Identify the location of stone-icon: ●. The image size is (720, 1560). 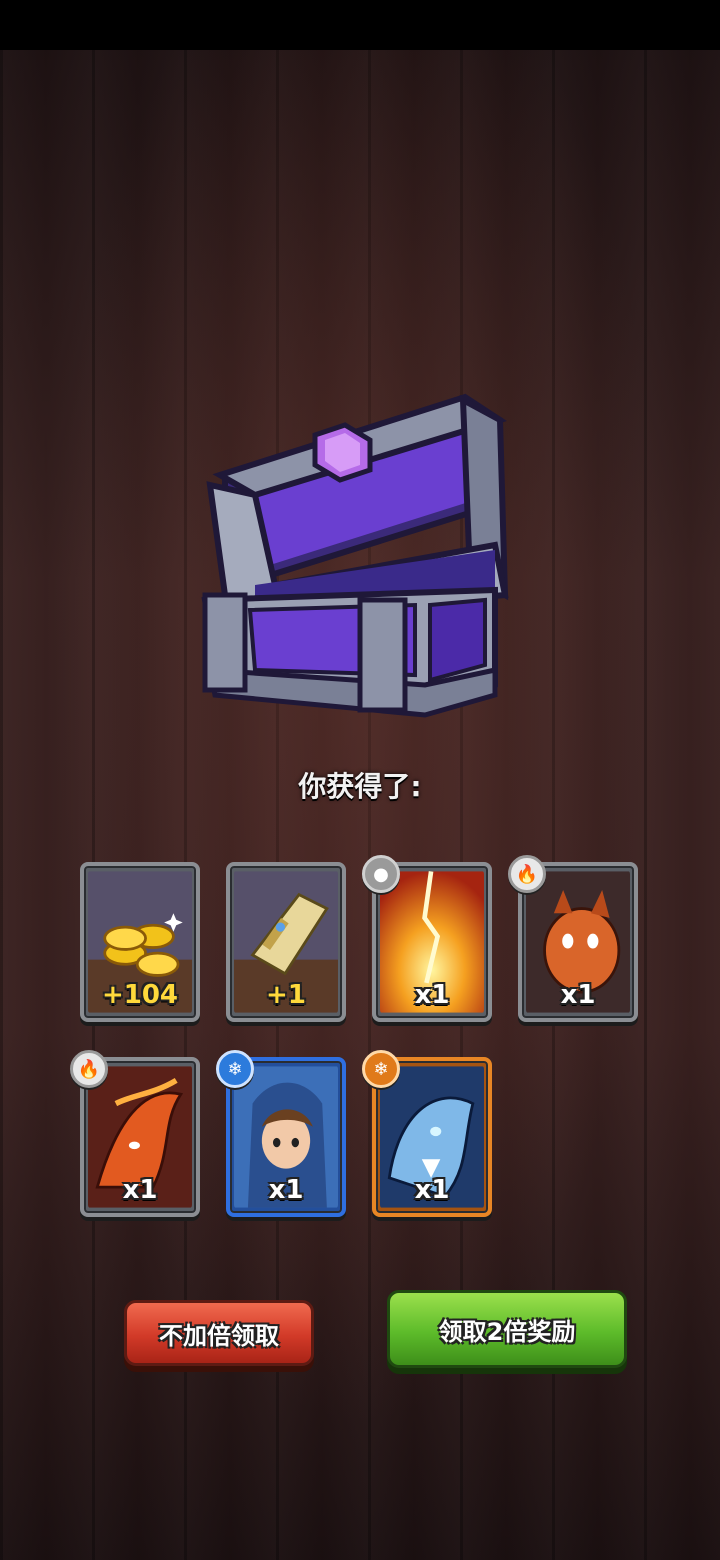
(381, 874).